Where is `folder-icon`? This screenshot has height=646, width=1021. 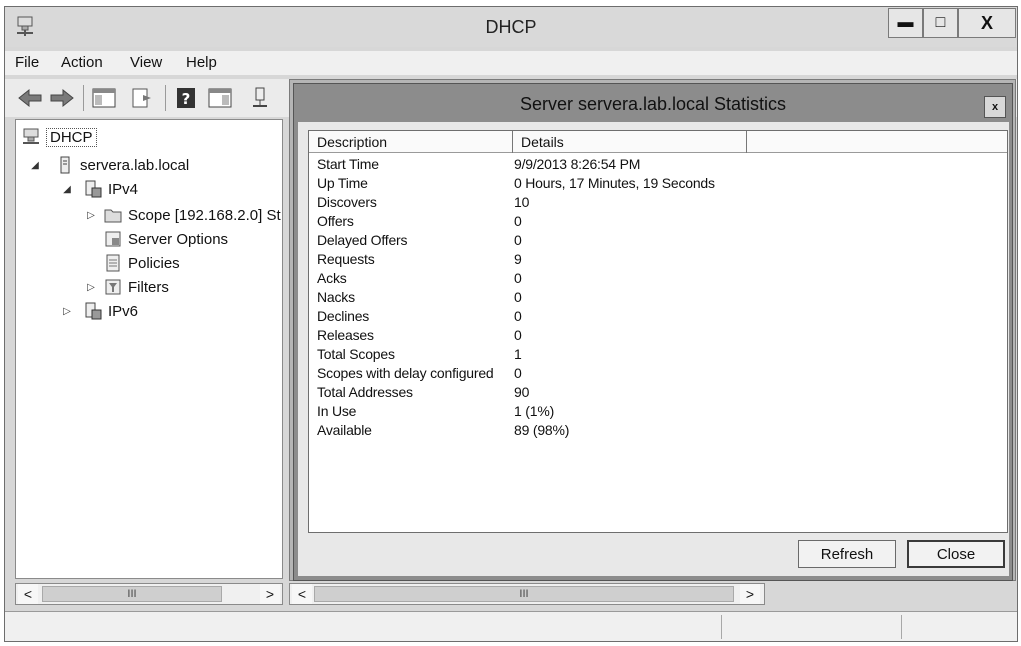
folder-icon is located at coordinates (113, 216).